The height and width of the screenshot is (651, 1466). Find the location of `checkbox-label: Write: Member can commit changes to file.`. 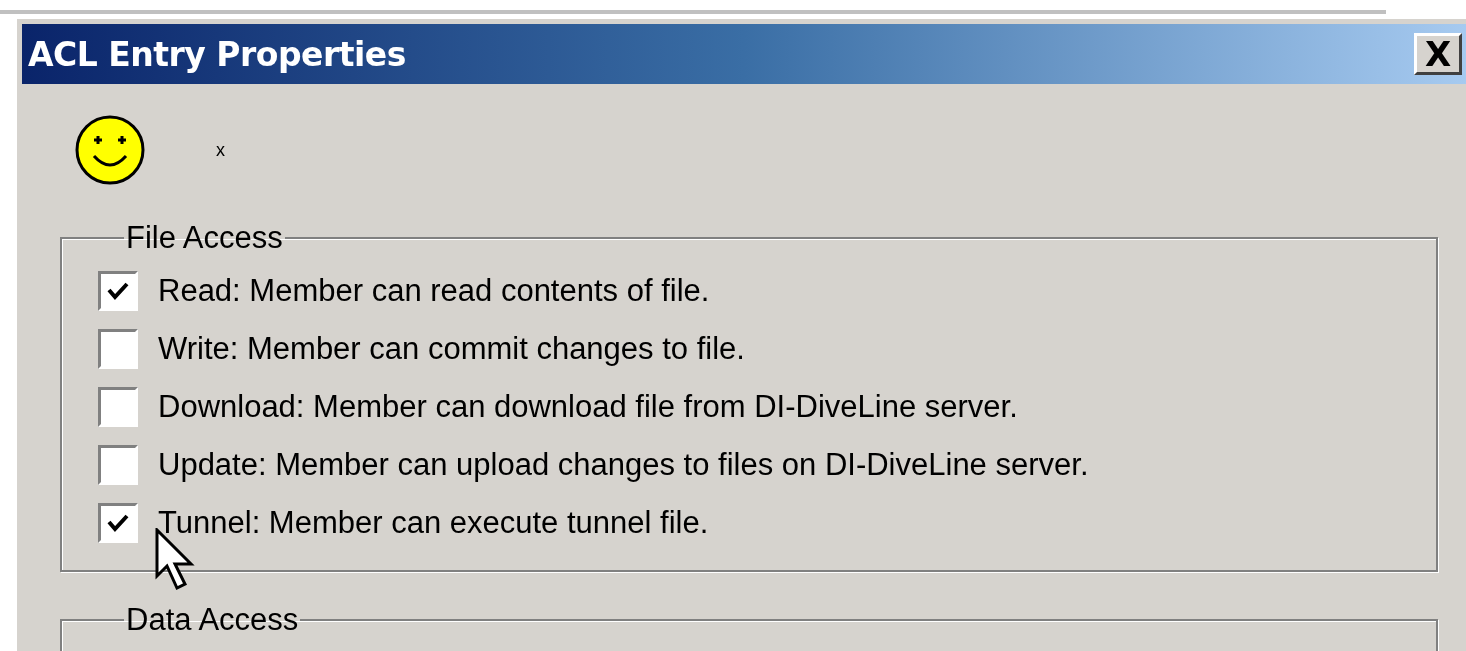

checkbox-label: Write: Member can commit changes to file. is located at coordinates (451, 349).